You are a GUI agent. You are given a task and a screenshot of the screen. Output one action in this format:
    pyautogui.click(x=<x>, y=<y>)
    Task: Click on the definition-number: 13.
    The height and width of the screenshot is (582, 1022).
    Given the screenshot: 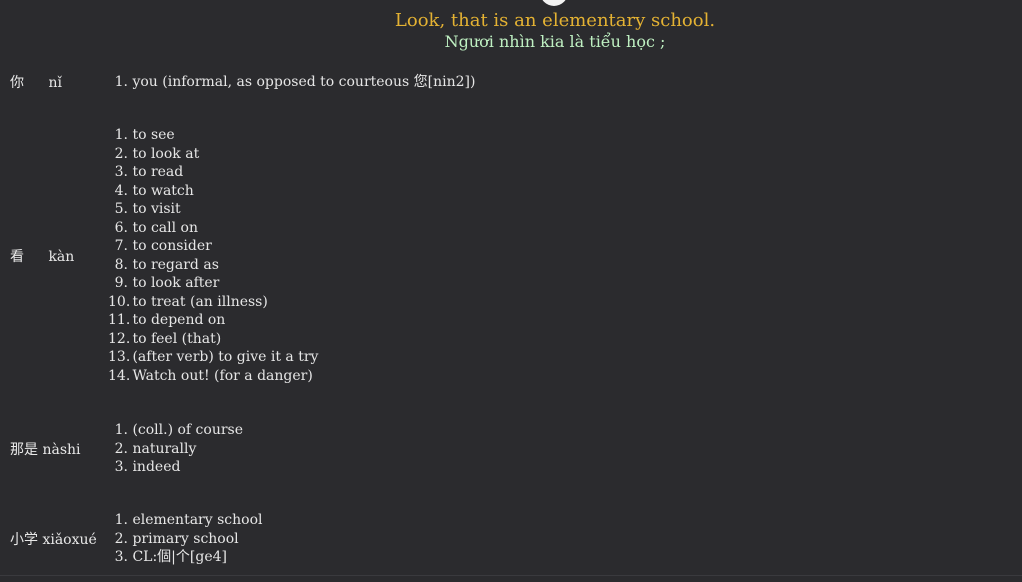 What is the action you would take?
    pyautogui.click(x=119, y=357)
    